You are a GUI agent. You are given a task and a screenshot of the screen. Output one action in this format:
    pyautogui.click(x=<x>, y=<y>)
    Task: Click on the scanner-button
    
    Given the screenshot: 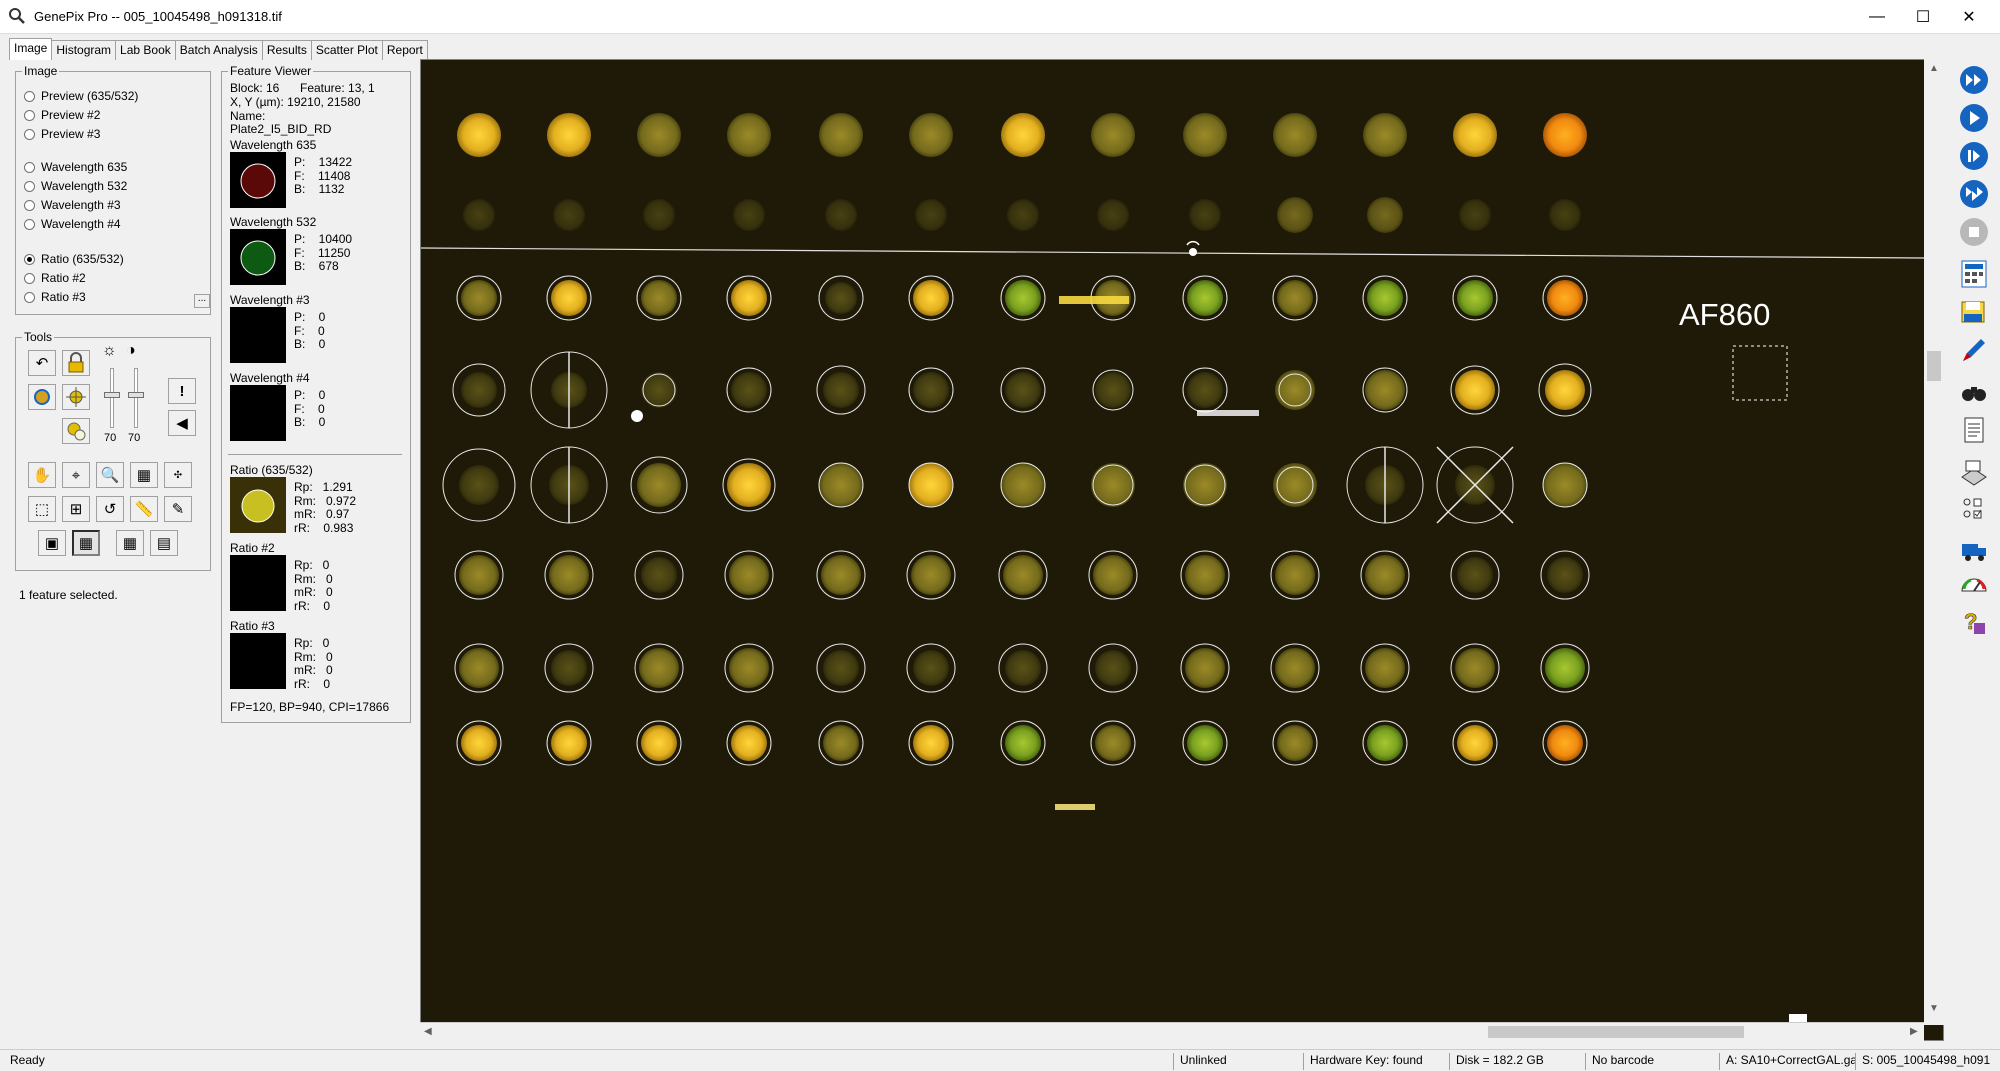 What is the action you would take?
    pyautogui.click(x=1974, y=472)
    